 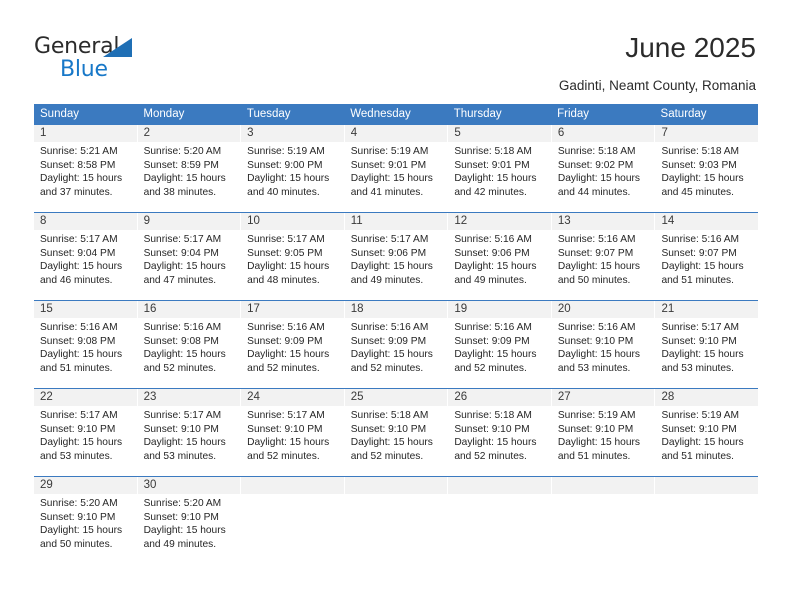 What do you see at coordinates (380, 114) in the screenshot?
I see `weekday-header-wednesday: Wednesday` at bounding box center [380, 114].